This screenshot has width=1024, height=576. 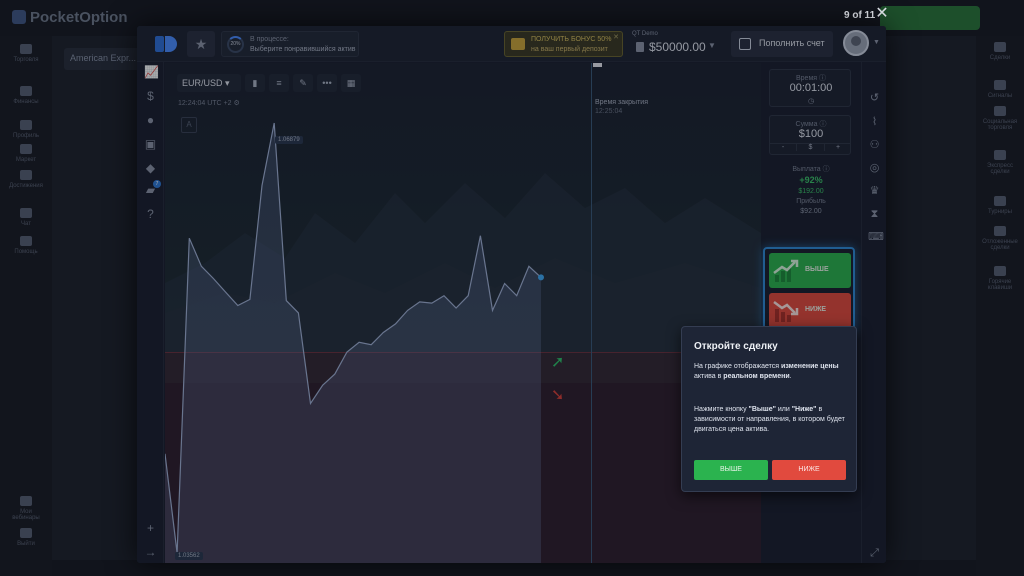 What do you see at coordinates (150, 168) in the screenshot?
I see `diamond-icon: ◆` at bounding box center [150, 168].